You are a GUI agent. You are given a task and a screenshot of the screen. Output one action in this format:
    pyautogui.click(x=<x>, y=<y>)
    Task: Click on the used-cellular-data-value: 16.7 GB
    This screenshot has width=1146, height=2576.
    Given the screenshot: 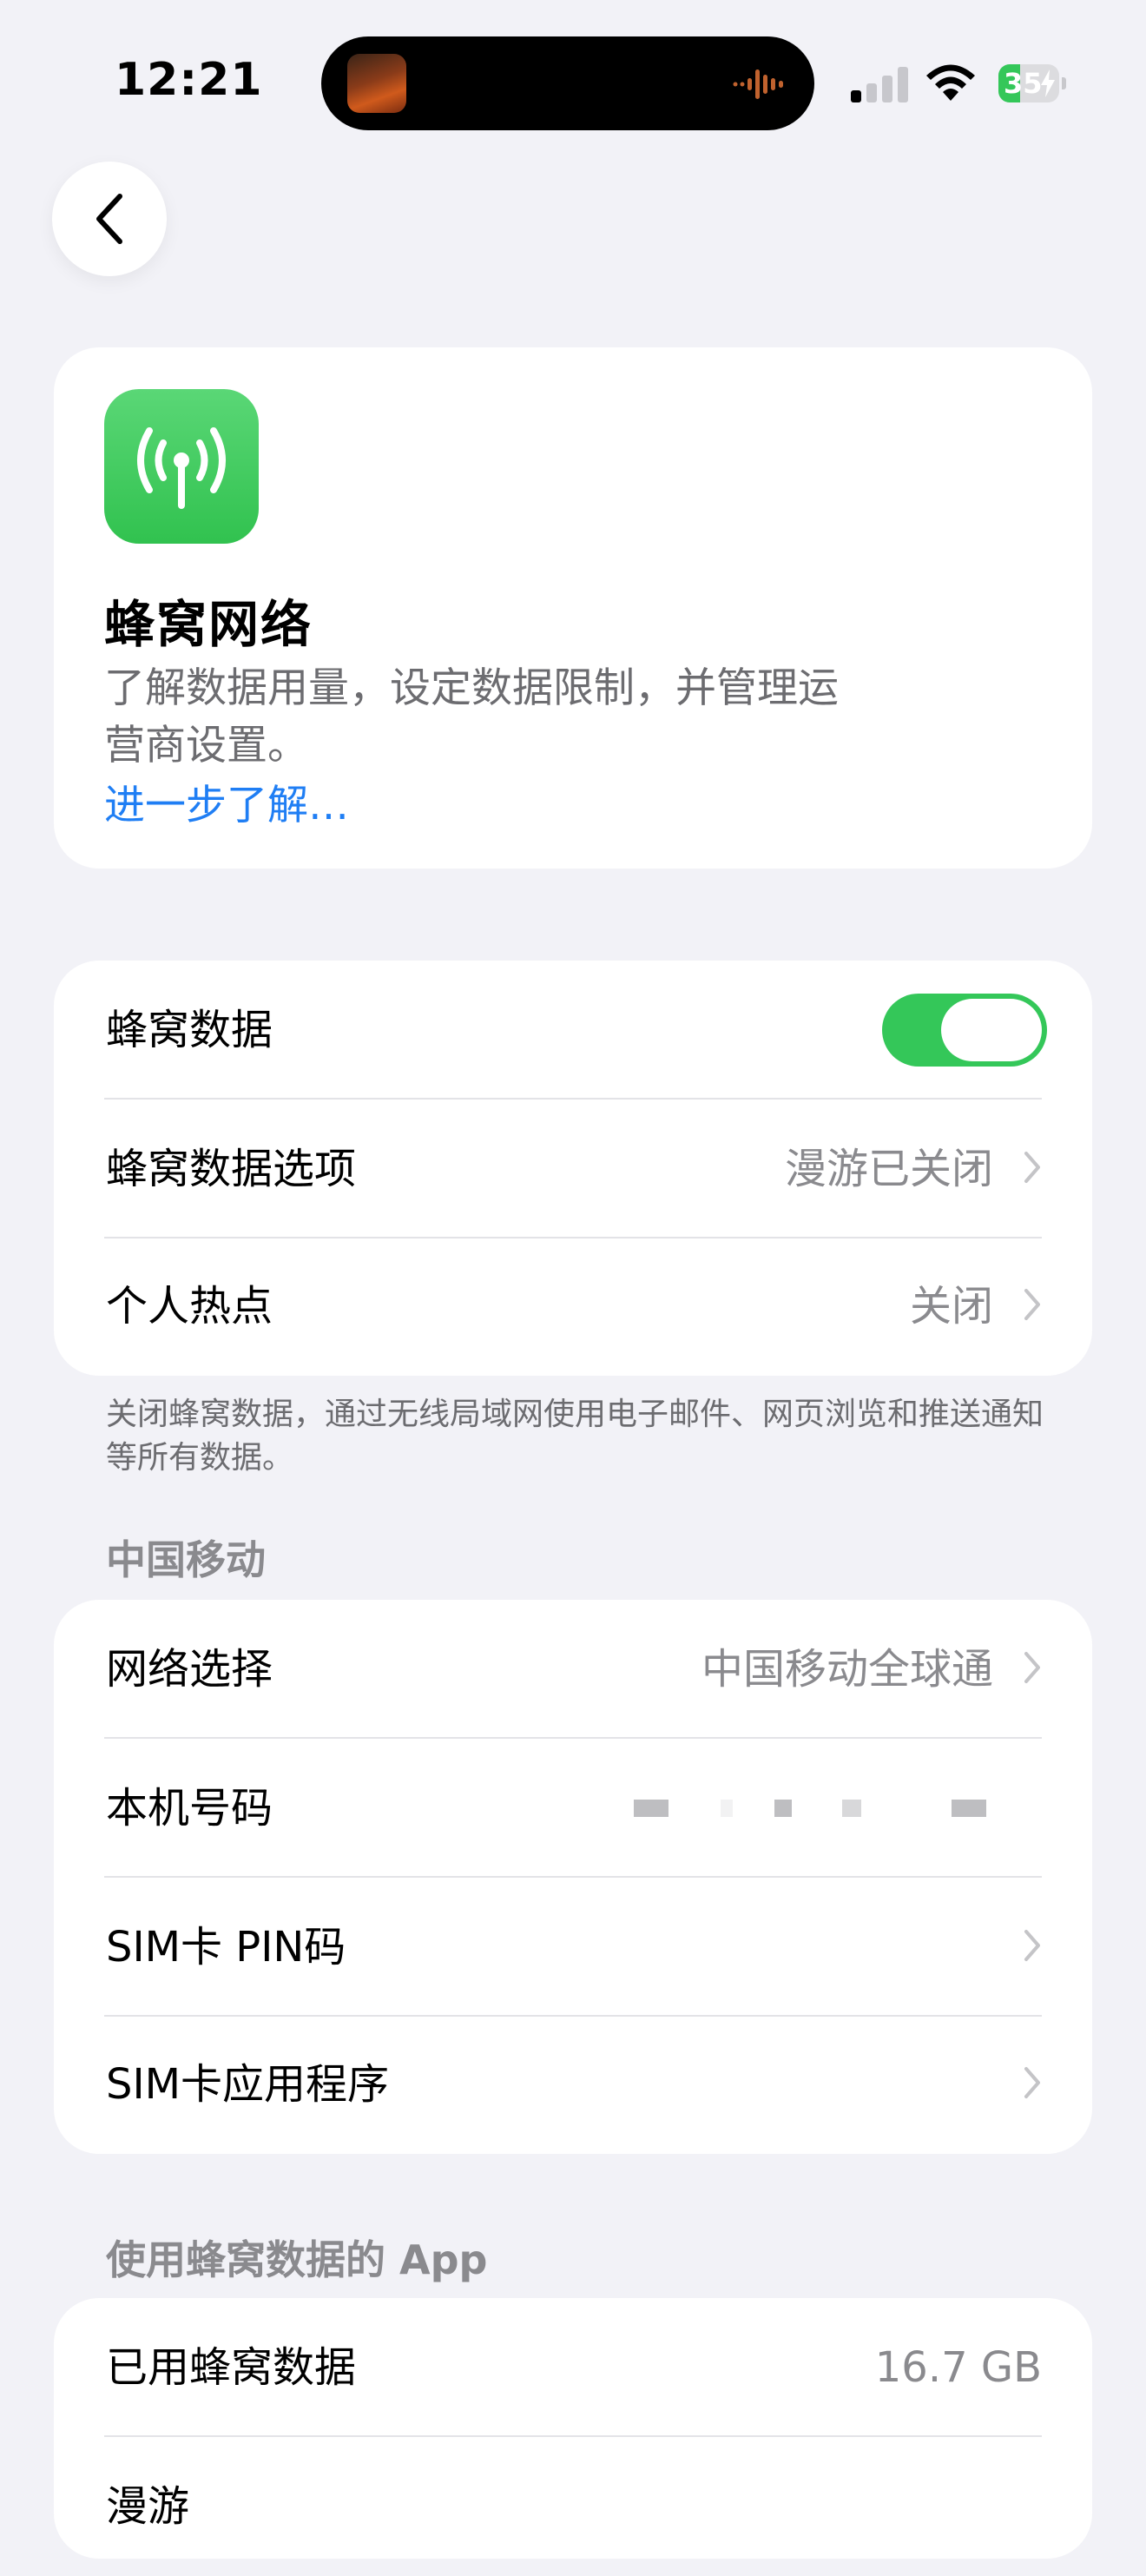 What is the action you would take?
    pyautogui.click(x=958, y=2367)
    